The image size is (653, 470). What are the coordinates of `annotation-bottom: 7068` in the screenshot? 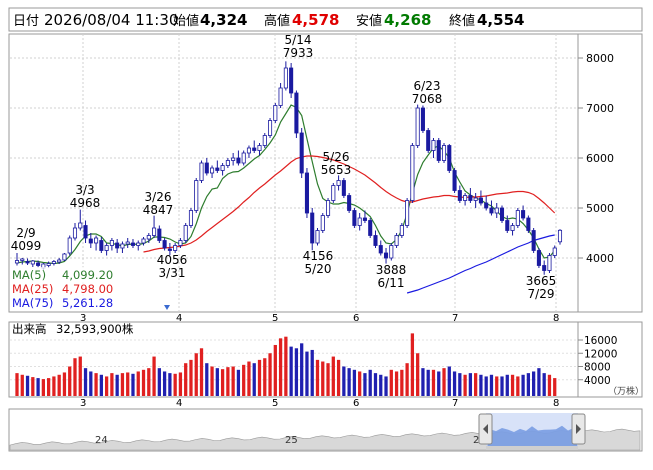 It's located at (427, 99).